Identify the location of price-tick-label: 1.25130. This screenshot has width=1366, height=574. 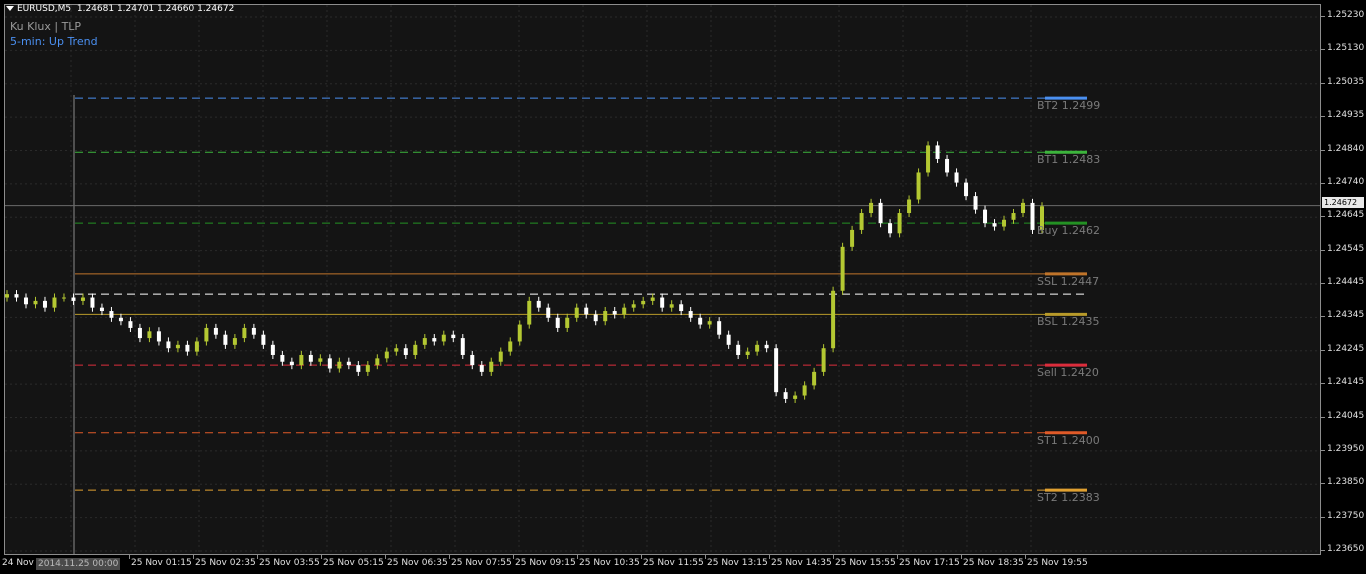
(1346, 48).